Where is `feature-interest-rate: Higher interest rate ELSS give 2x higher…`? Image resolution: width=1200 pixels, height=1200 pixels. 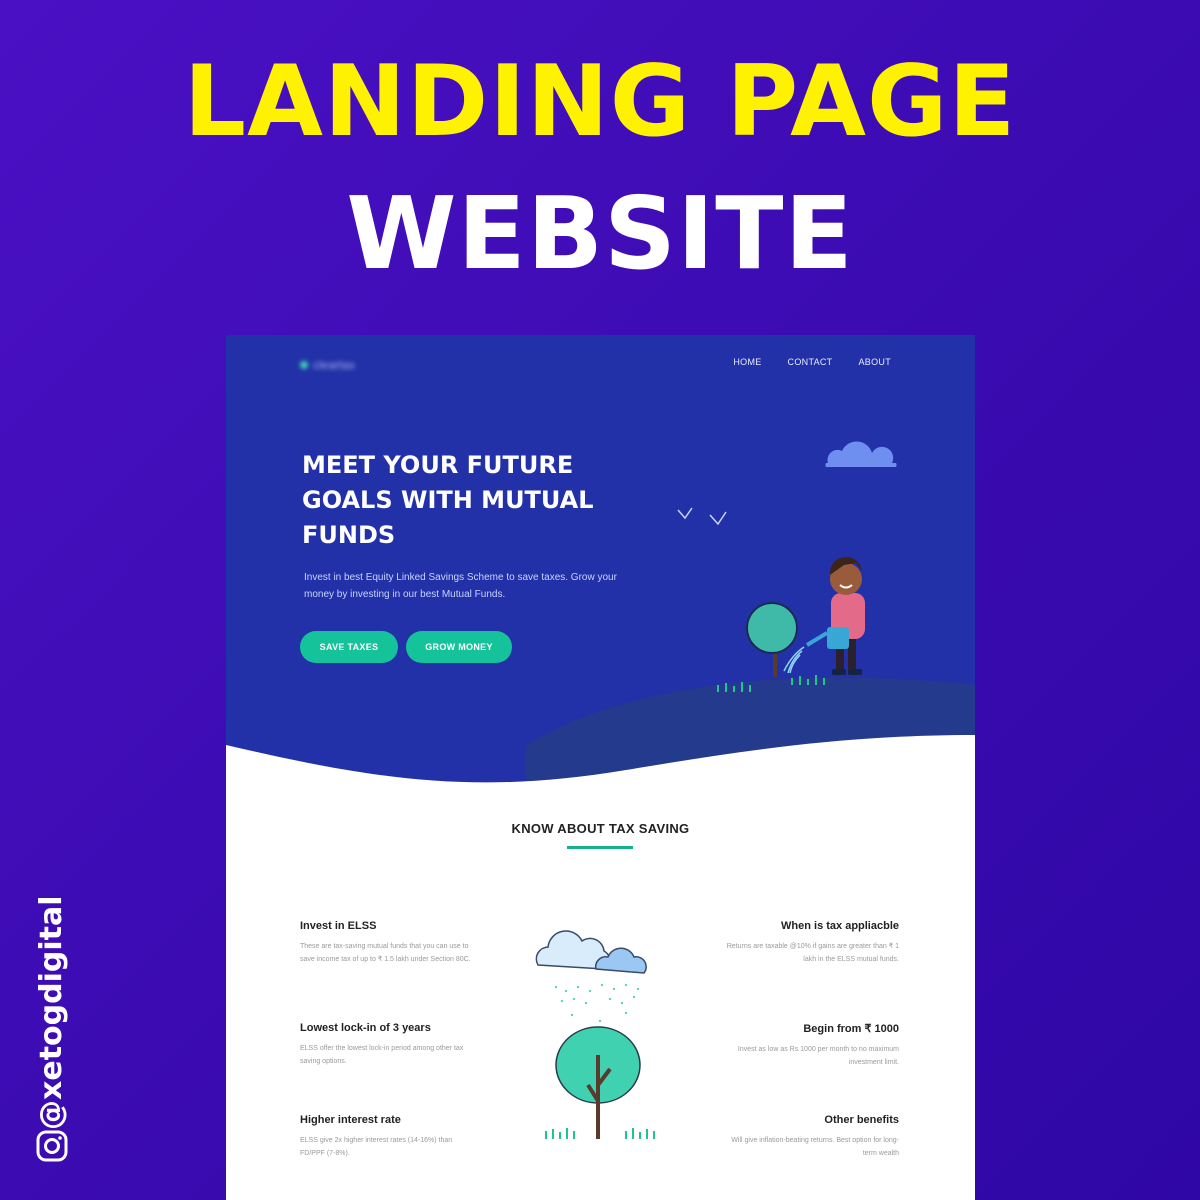
feature-interest-rate: Higher interest rate ELSS give 2x higher… is located at coordinates (387, 1137).